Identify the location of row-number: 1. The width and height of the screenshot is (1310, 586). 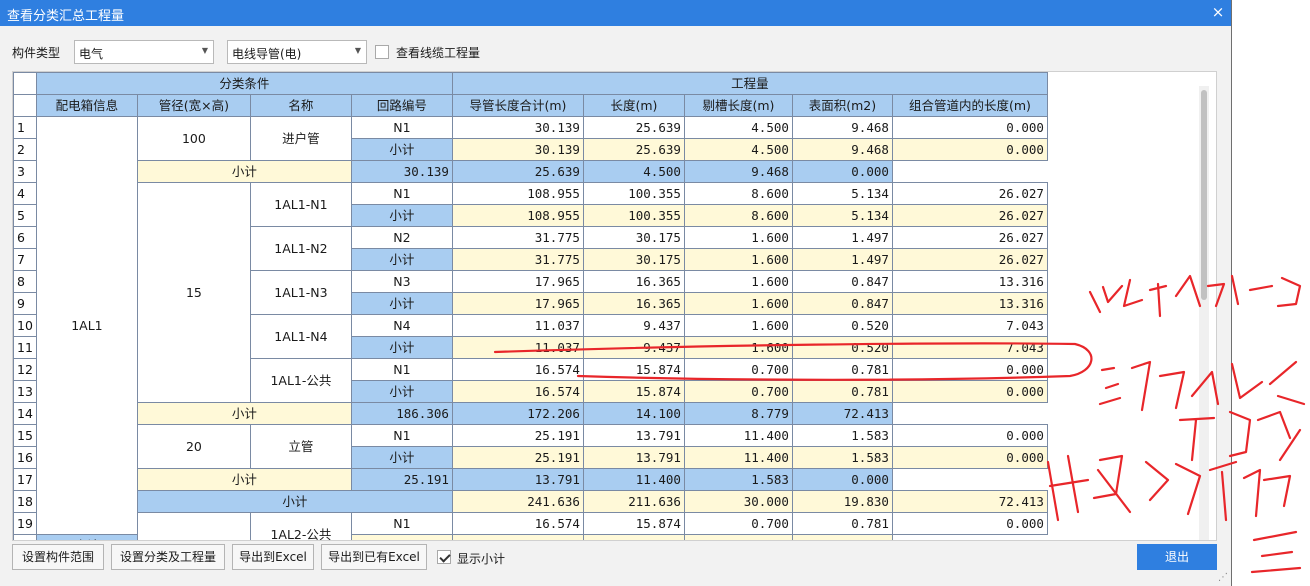
(25, 127).